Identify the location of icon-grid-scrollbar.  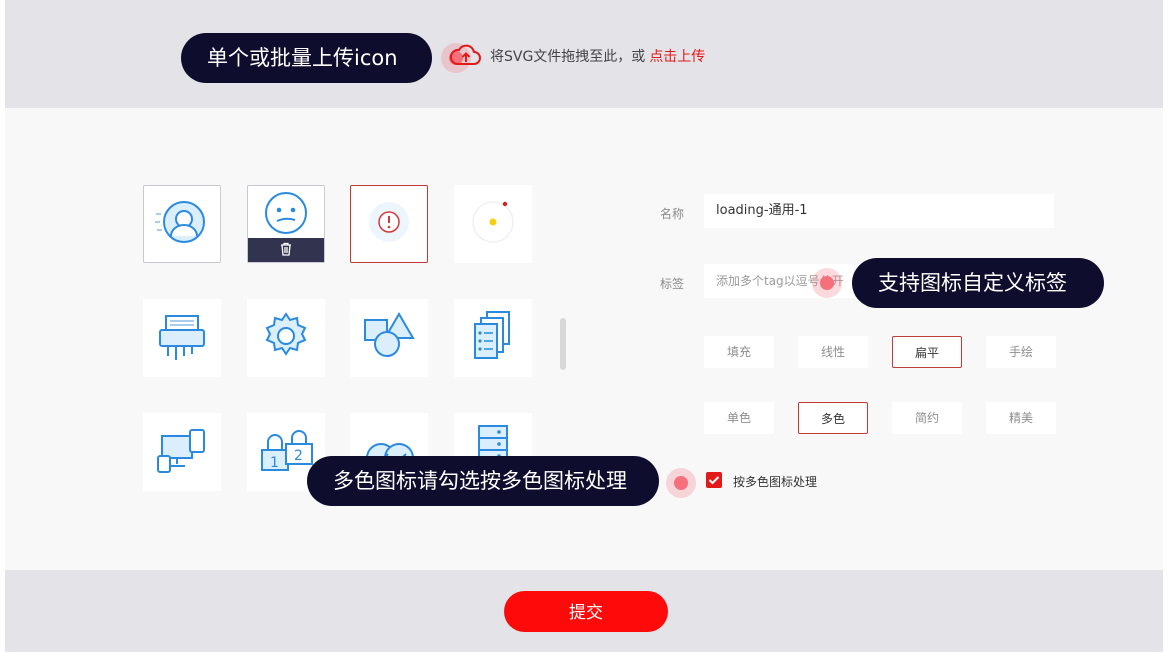
(563, 344).